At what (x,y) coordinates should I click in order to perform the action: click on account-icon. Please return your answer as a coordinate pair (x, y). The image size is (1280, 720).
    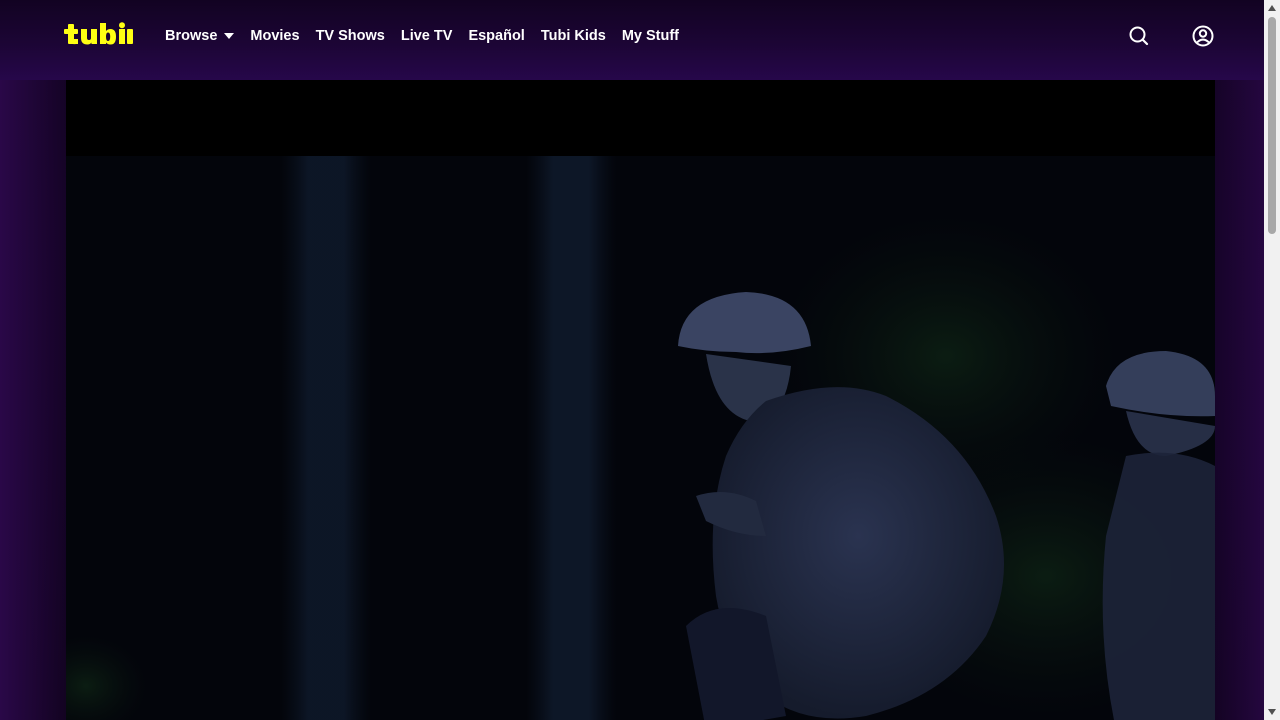
    Looking at the image, I should click on (1203, 36).